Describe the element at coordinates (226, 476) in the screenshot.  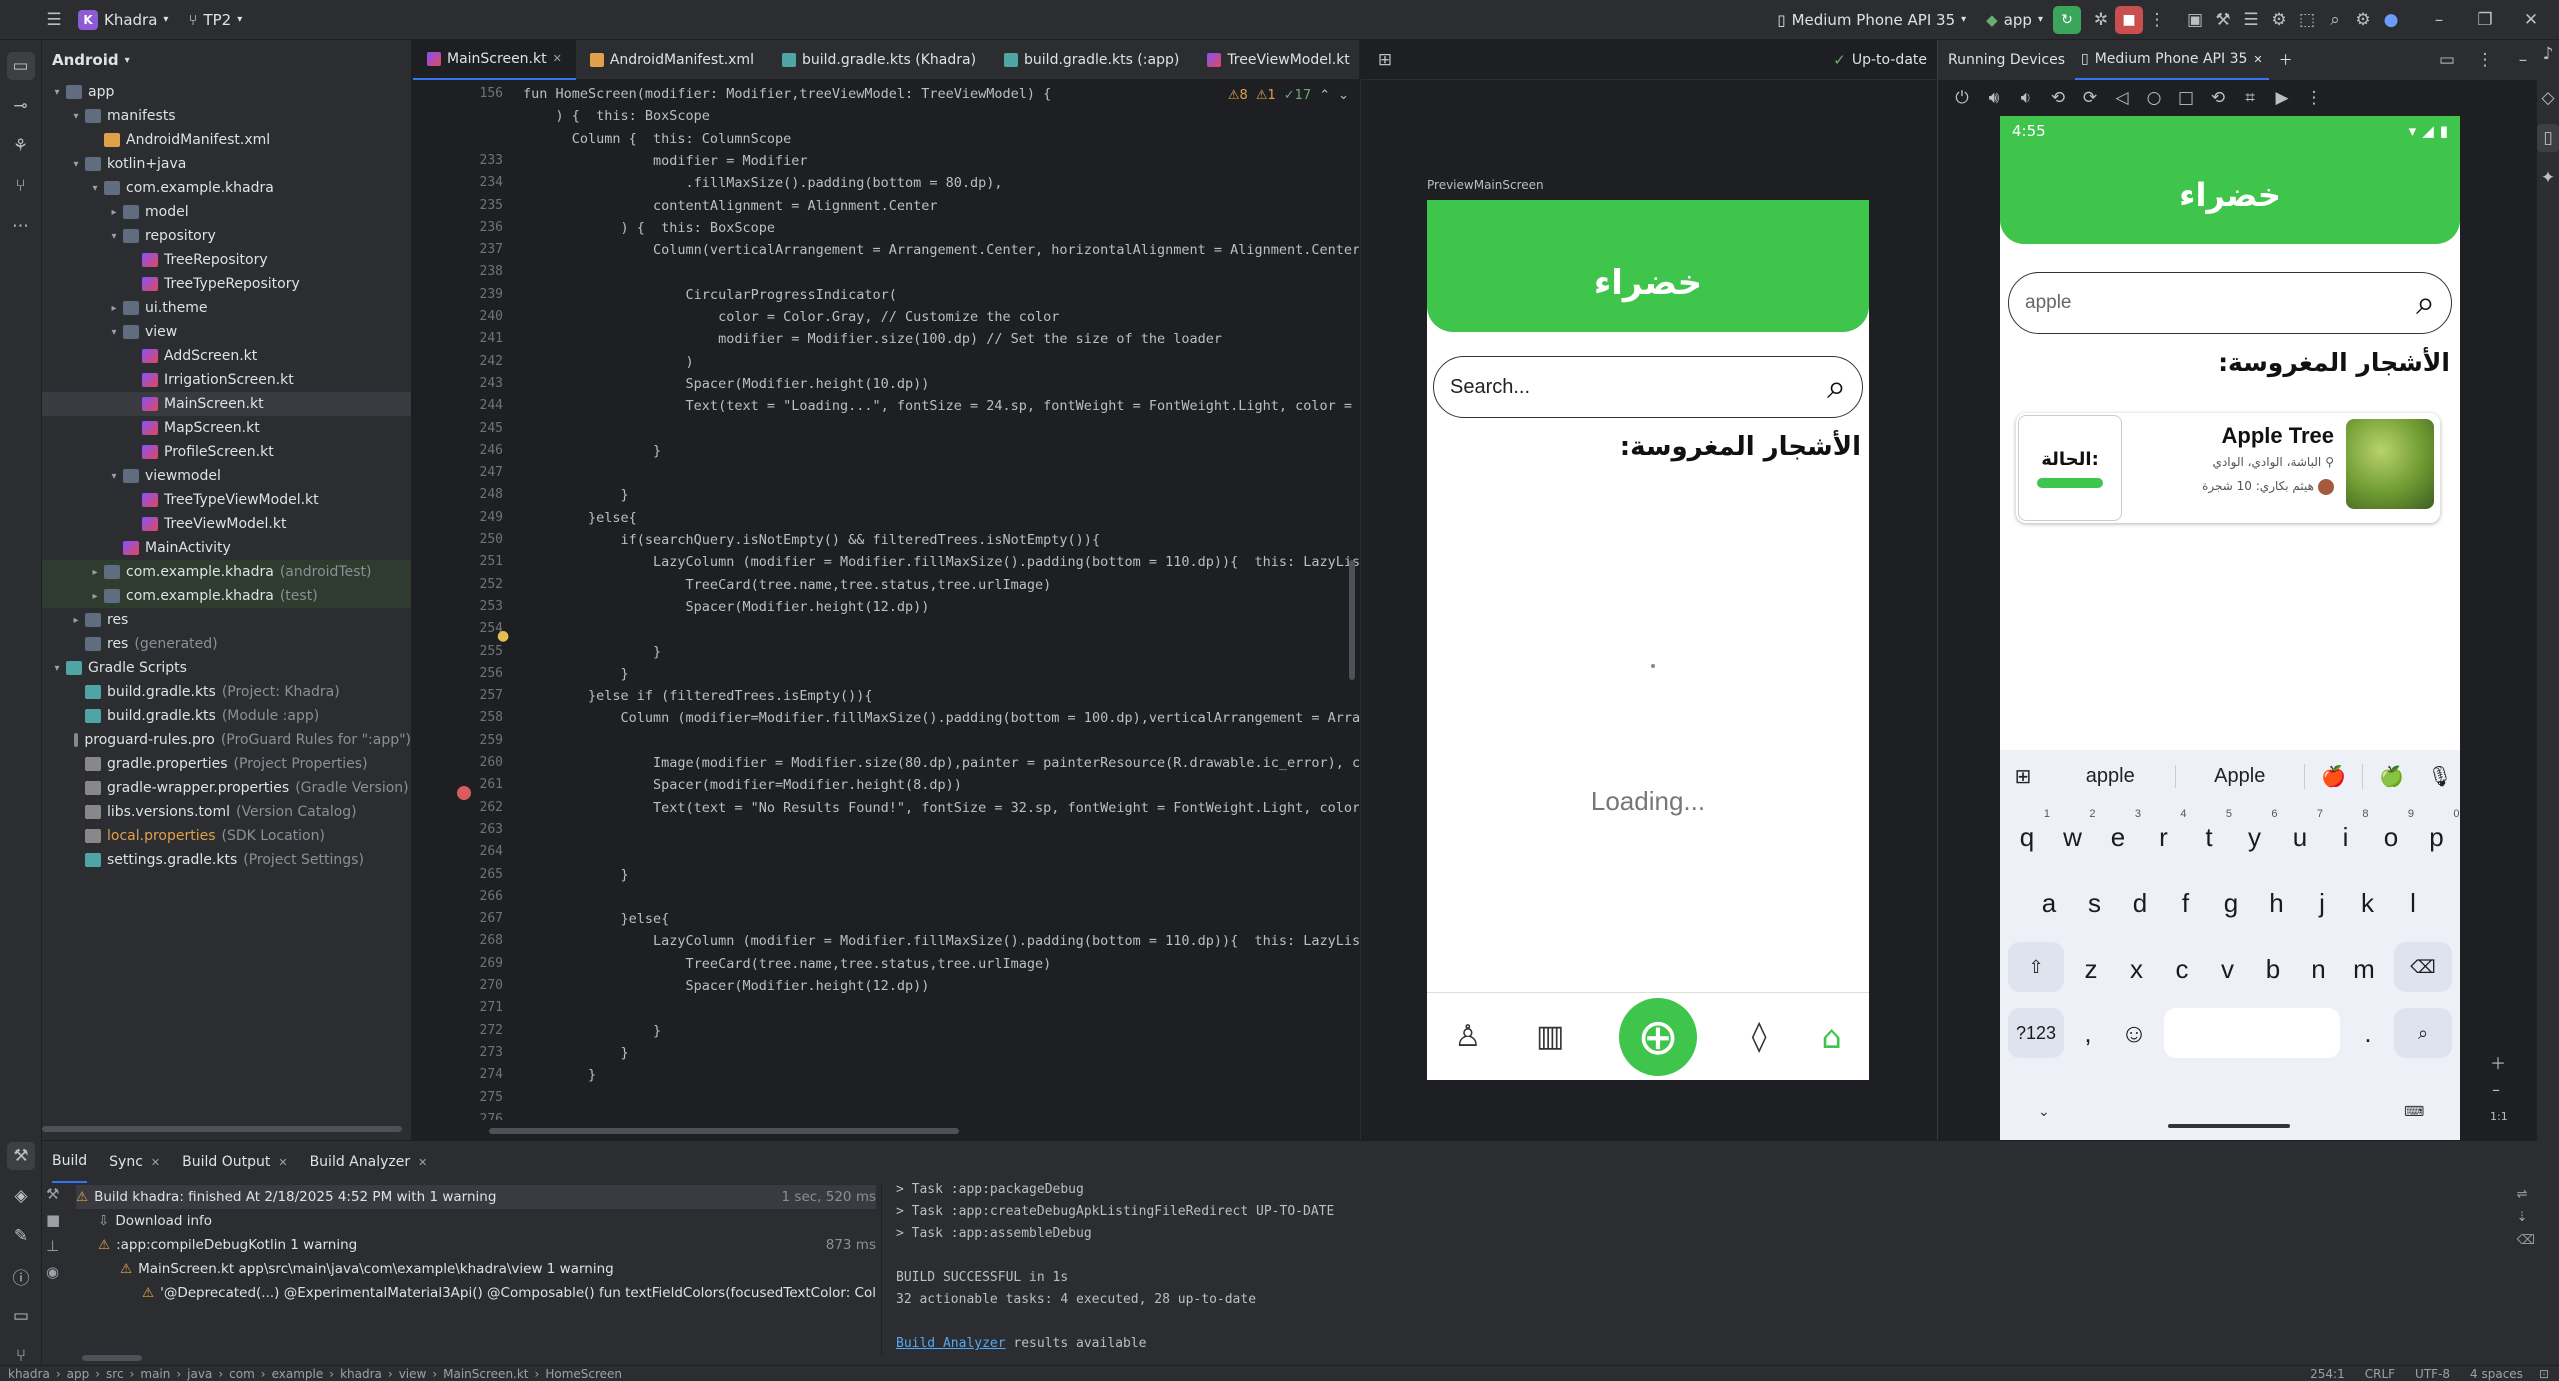
I see `tree-item: ▾ viewmodel` at that location.